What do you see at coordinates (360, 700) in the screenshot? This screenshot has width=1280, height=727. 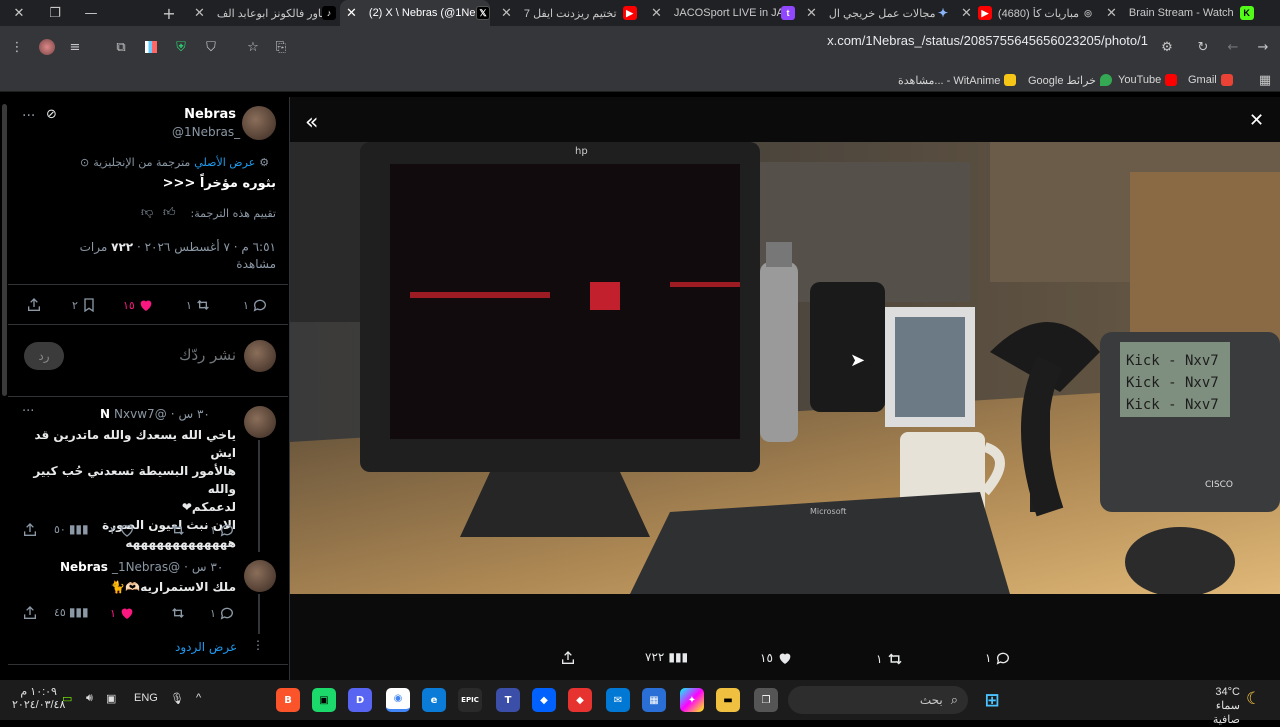 I see `discord-icon: D` at bounding box center [360, 700].